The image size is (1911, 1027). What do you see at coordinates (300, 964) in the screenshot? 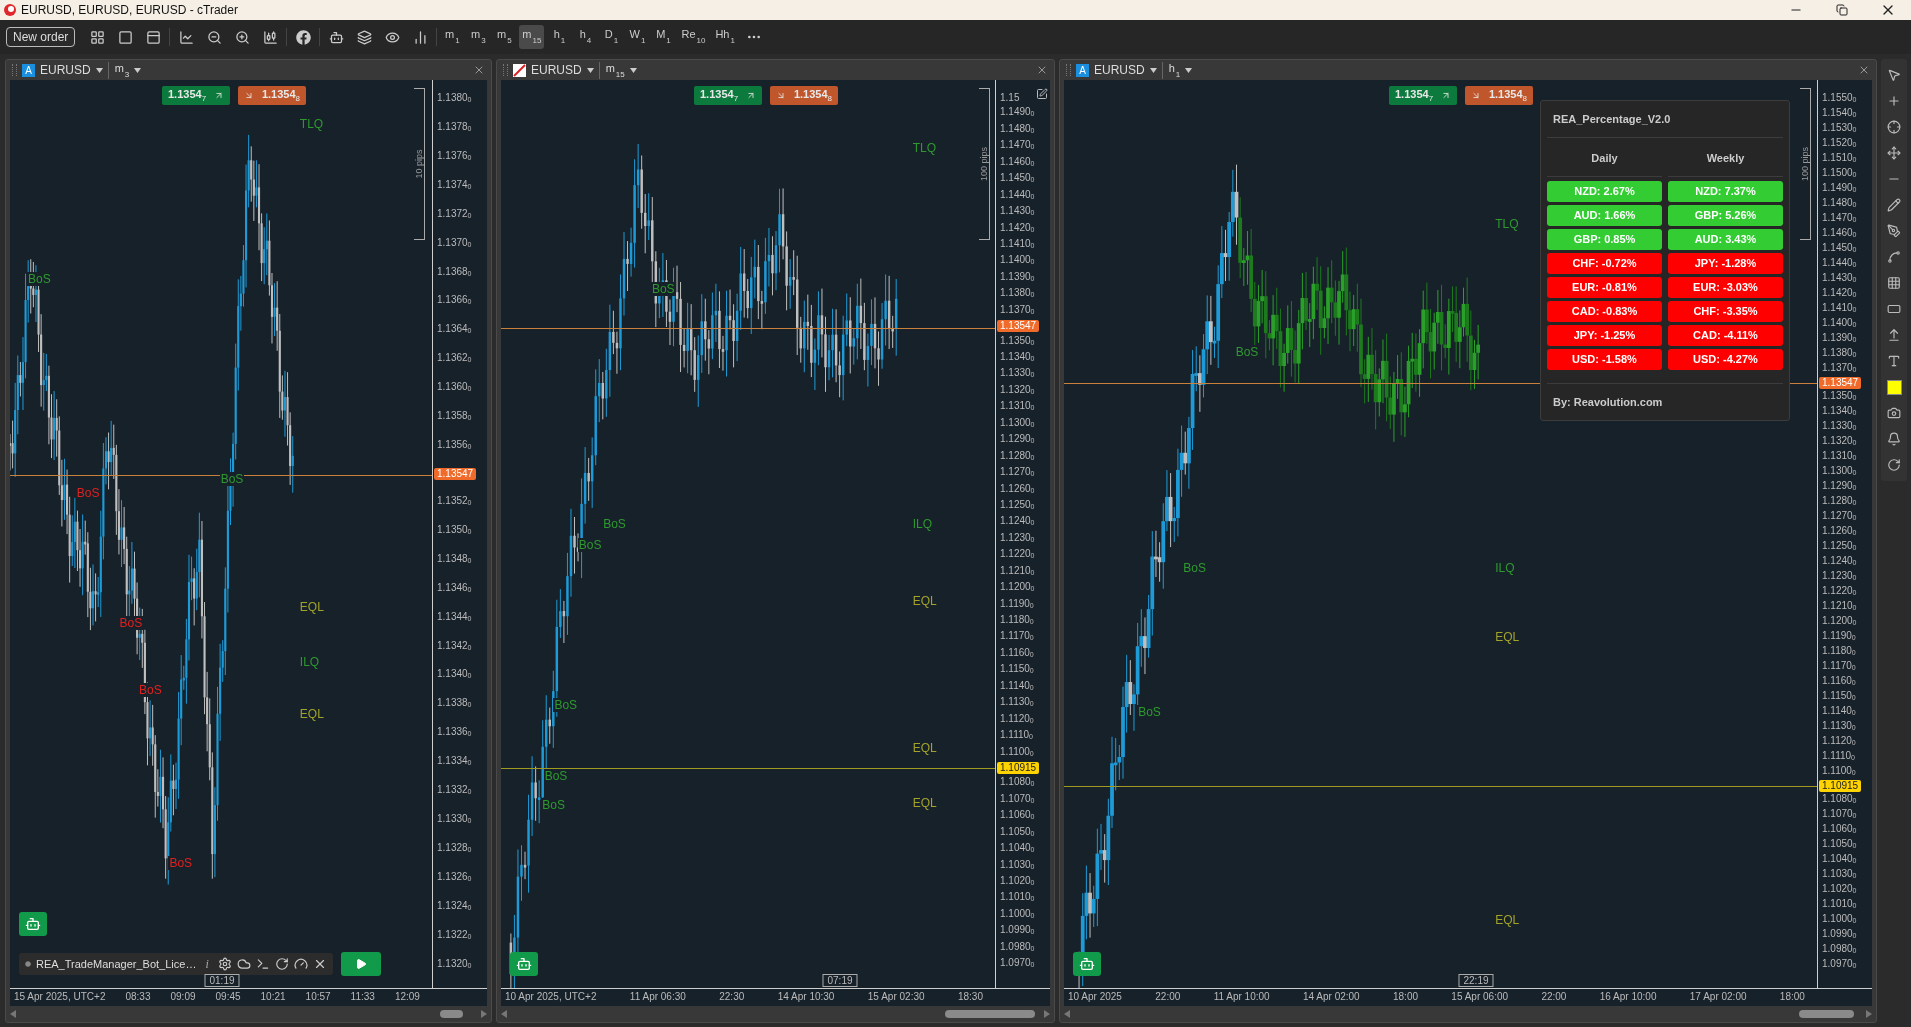
I see `gauge-icon` at bounding box center [300, 964].